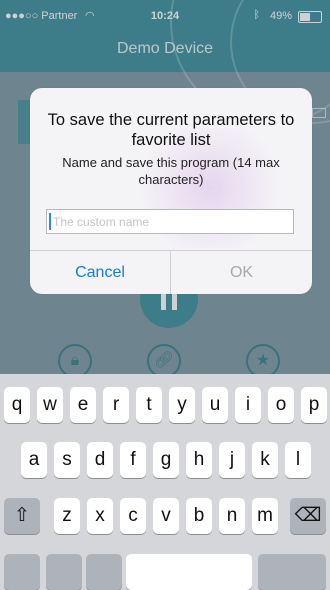 This screenshot has height=590, width=330. I want to click on dictation-key, so click(104, 572).